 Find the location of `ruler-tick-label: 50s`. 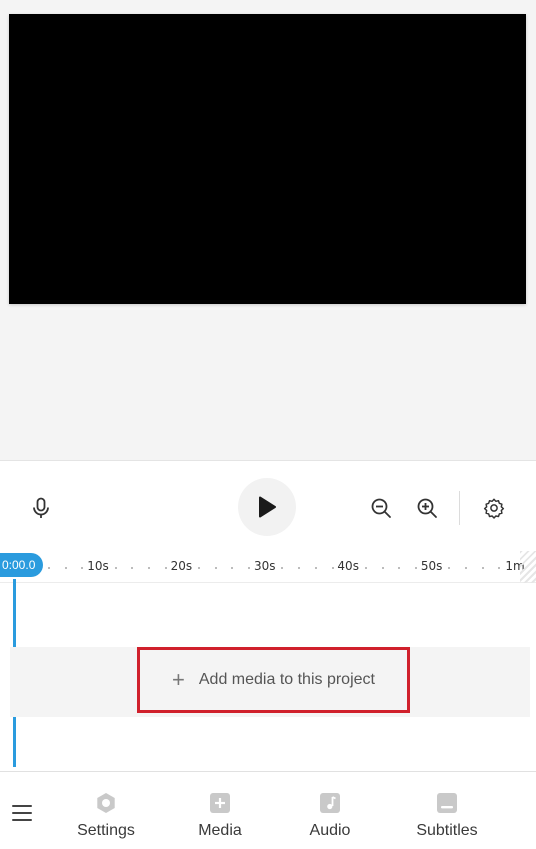

ruler-tick-label: 50s is located at coordinates (431, 566).